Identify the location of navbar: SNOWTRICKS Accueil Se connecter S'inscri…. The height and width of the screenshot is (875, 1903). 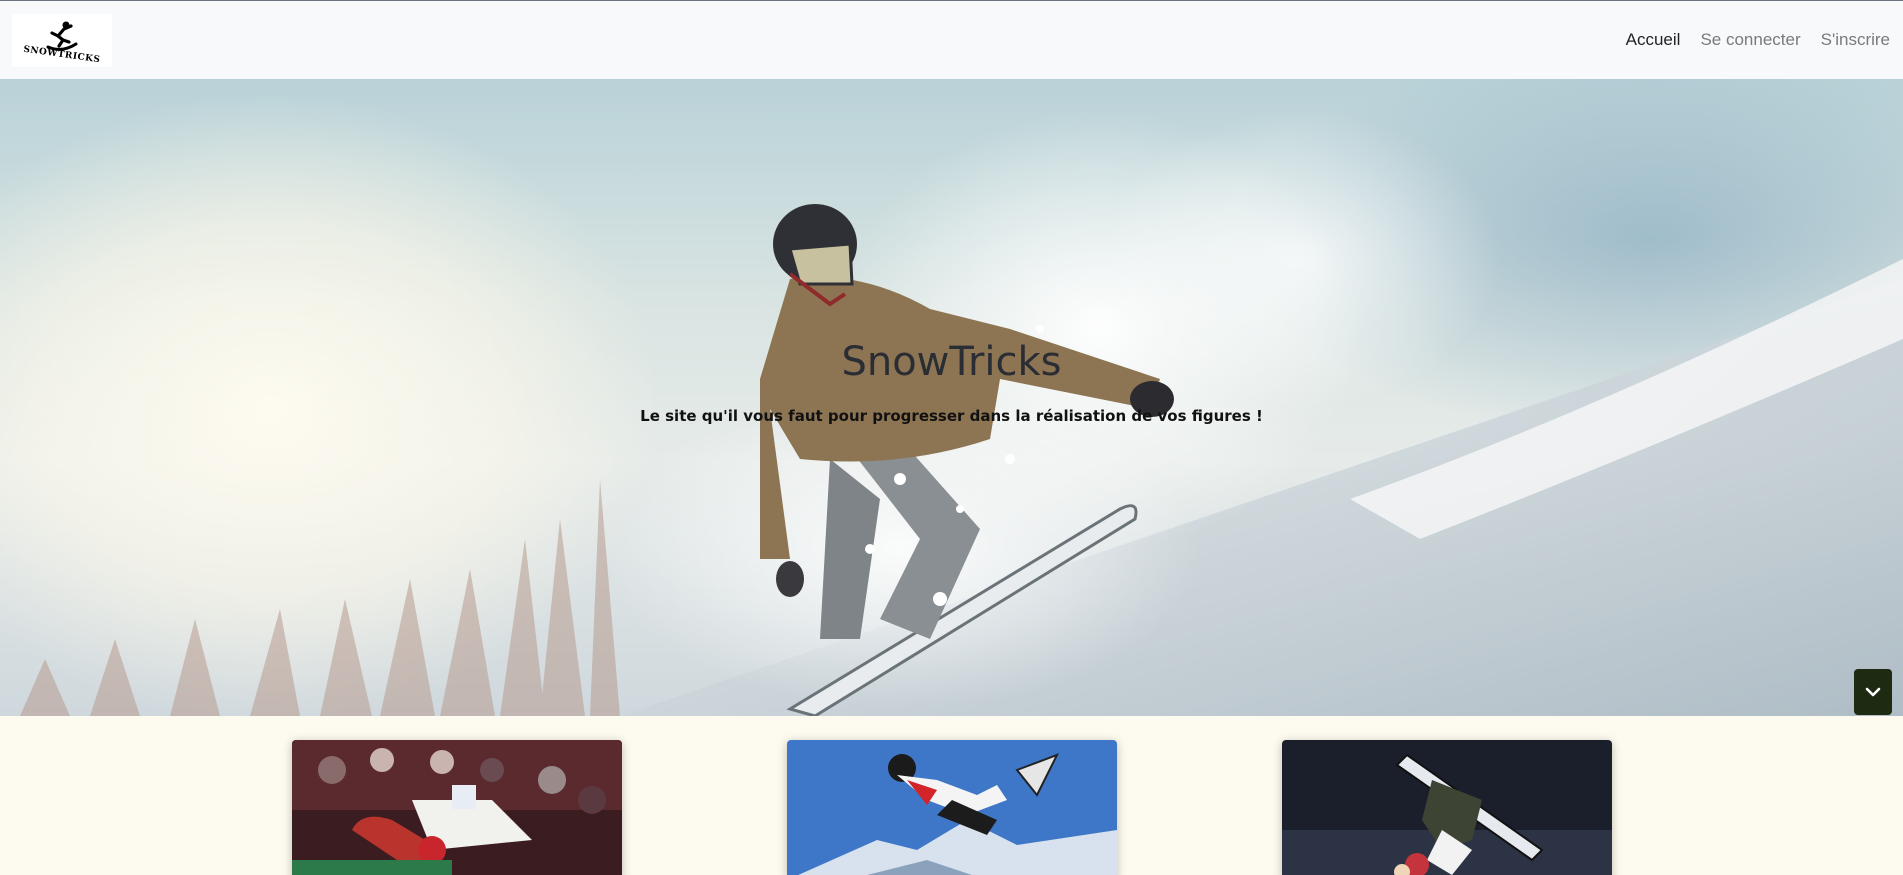
(951, 39).